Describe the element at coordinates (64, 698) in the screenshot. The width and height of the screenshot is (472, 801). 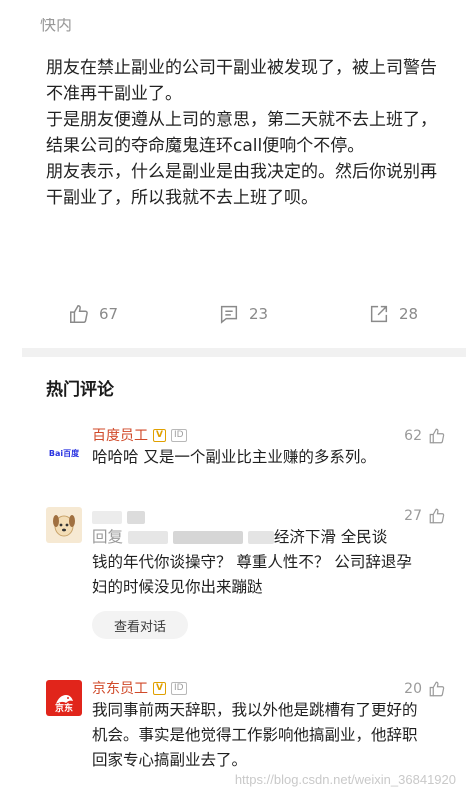
I see `avatar: 京东` at that location.